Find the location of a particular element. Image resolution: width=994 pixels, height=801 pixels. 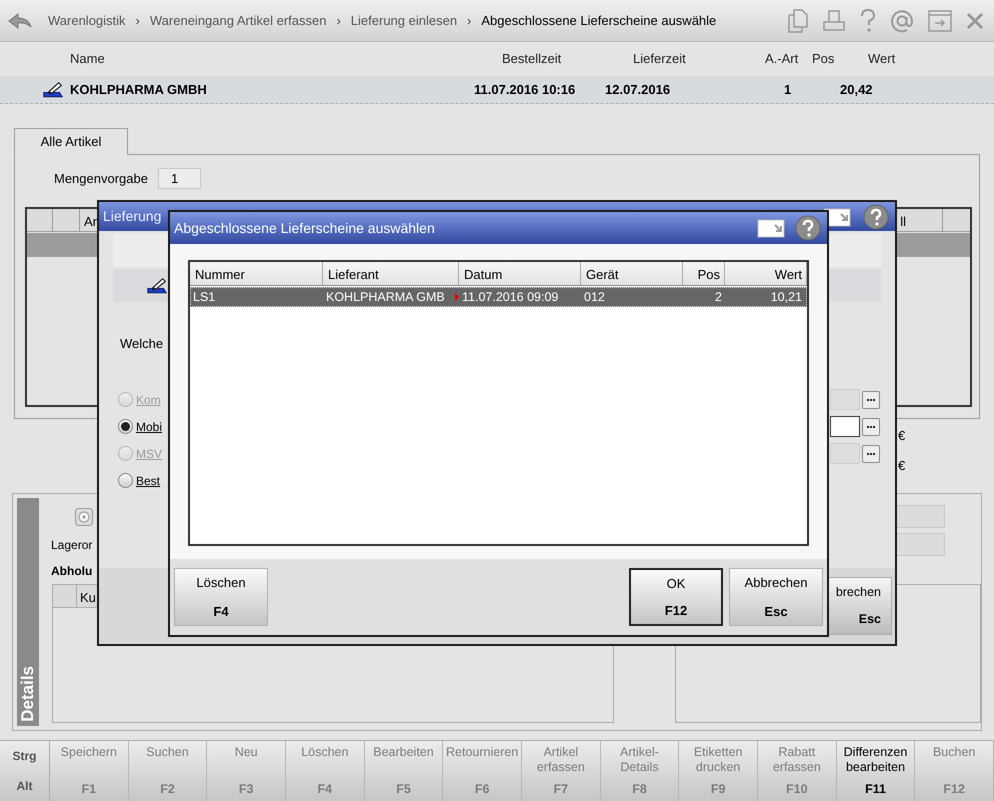

printer-icon is located at coordinates (834, 21).